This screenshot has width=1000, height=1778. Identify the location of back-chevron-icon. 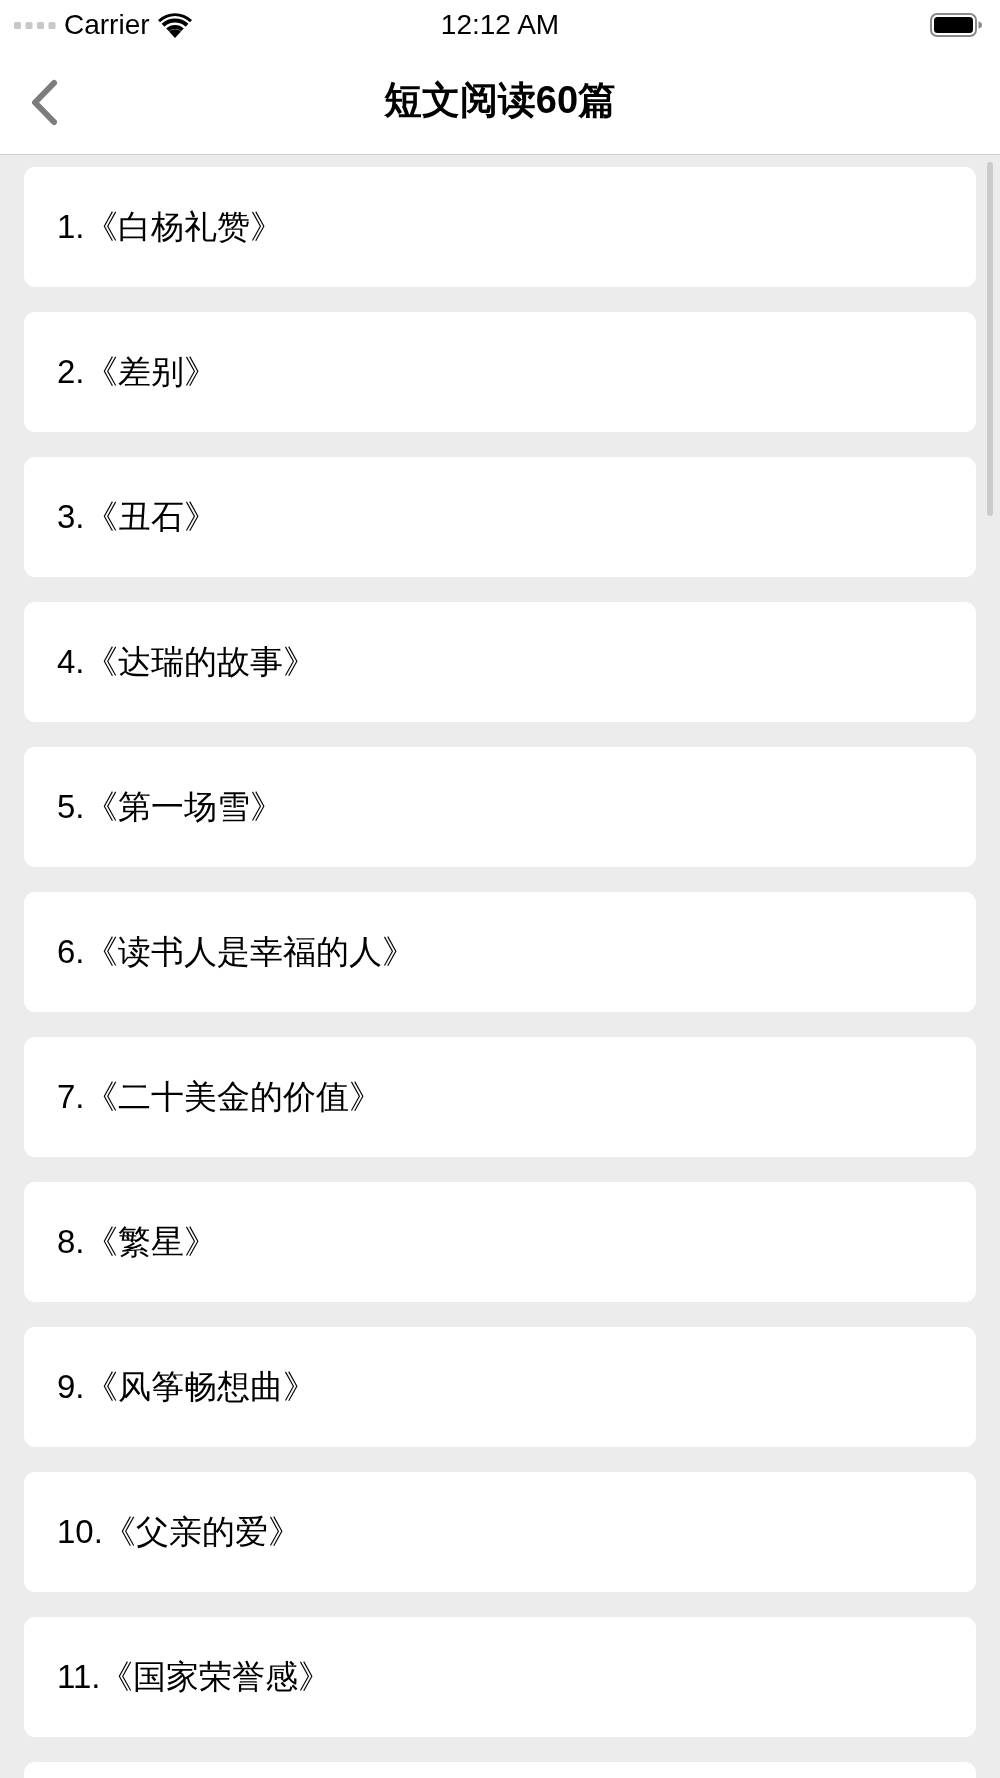
(44, 102).